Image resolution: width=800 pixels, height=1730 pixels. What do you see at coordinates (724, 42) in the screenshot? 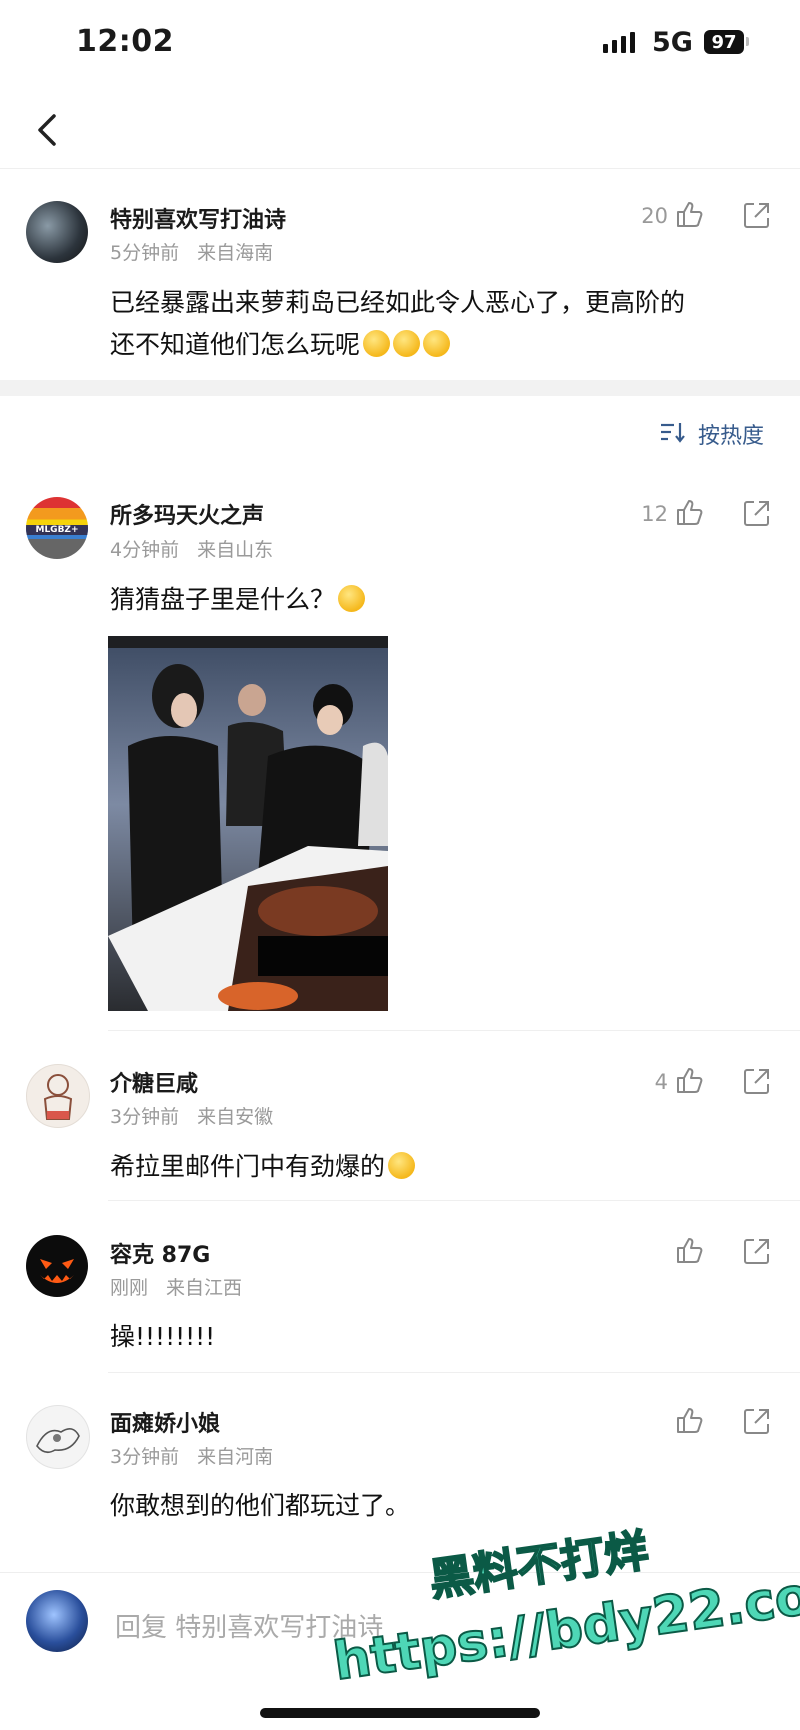
I see `battery-icon: 97` at bounding box center [724, 42].